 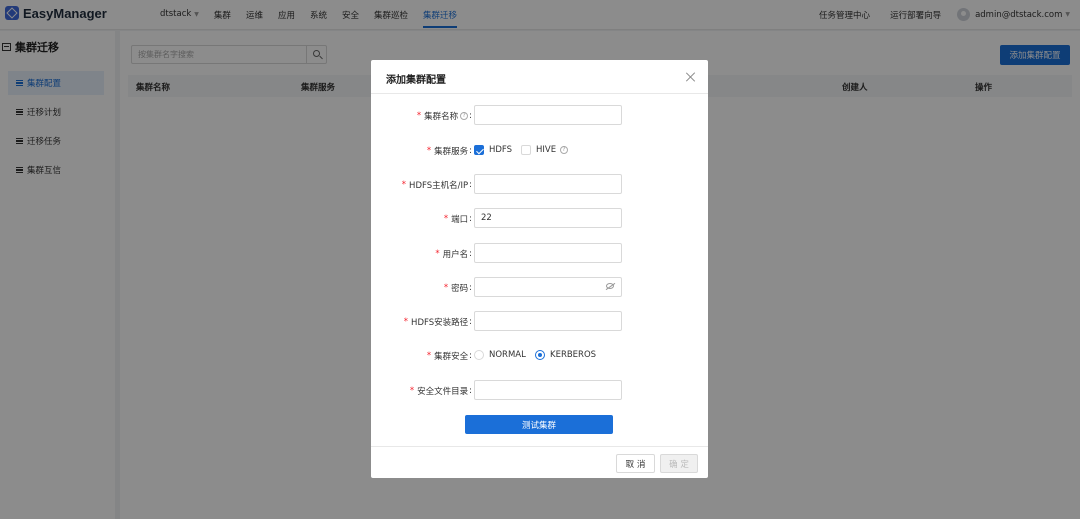 I want to click on security-dir-input, so click(x=548, y=390).